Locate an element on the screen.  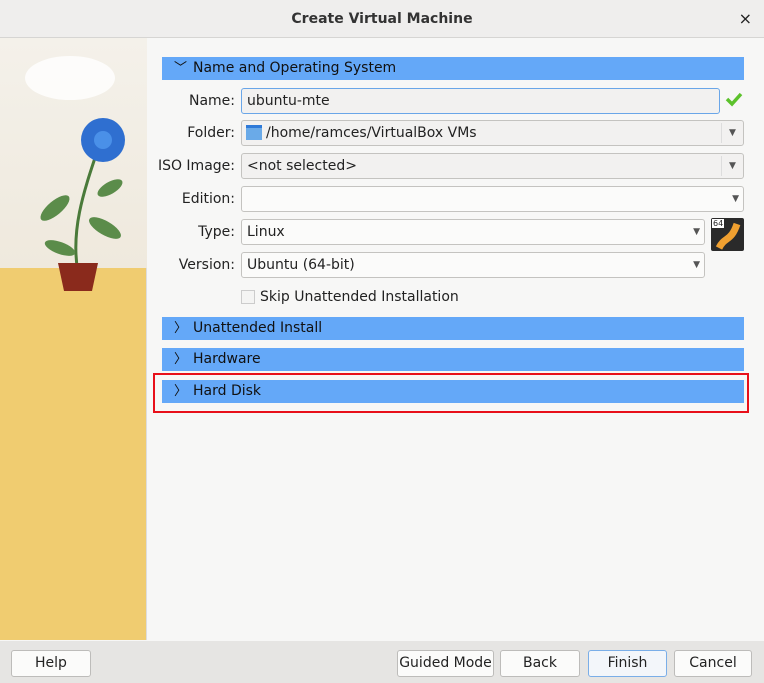
flower-pot-illustration is located at coordinates (75, 173).